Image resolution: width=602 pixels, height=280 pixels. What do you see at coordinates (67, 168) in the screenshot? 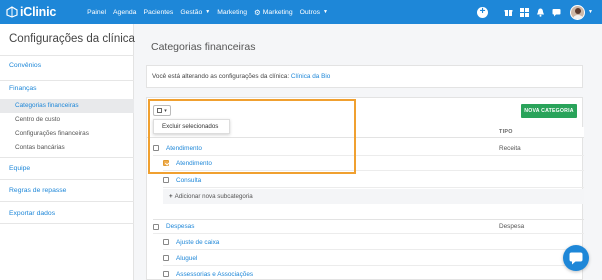
I see `sidebar-item-equipe: Equipe` at bounding box center [67, 168].